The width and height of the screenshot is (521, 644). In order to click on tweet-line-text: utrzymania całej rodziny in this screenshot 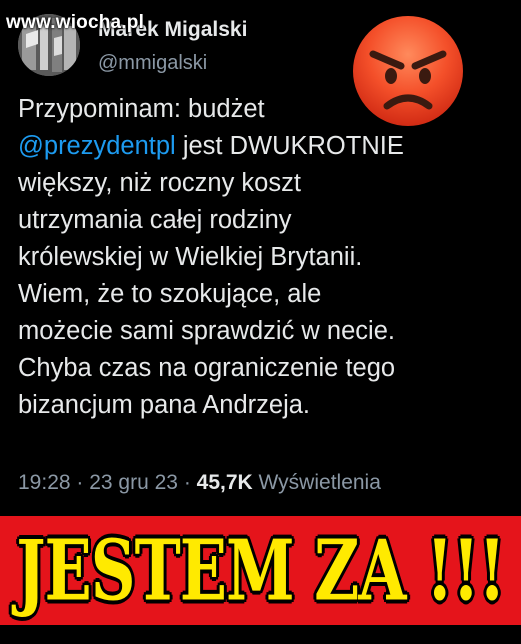, I will do `click(155, 220)`.